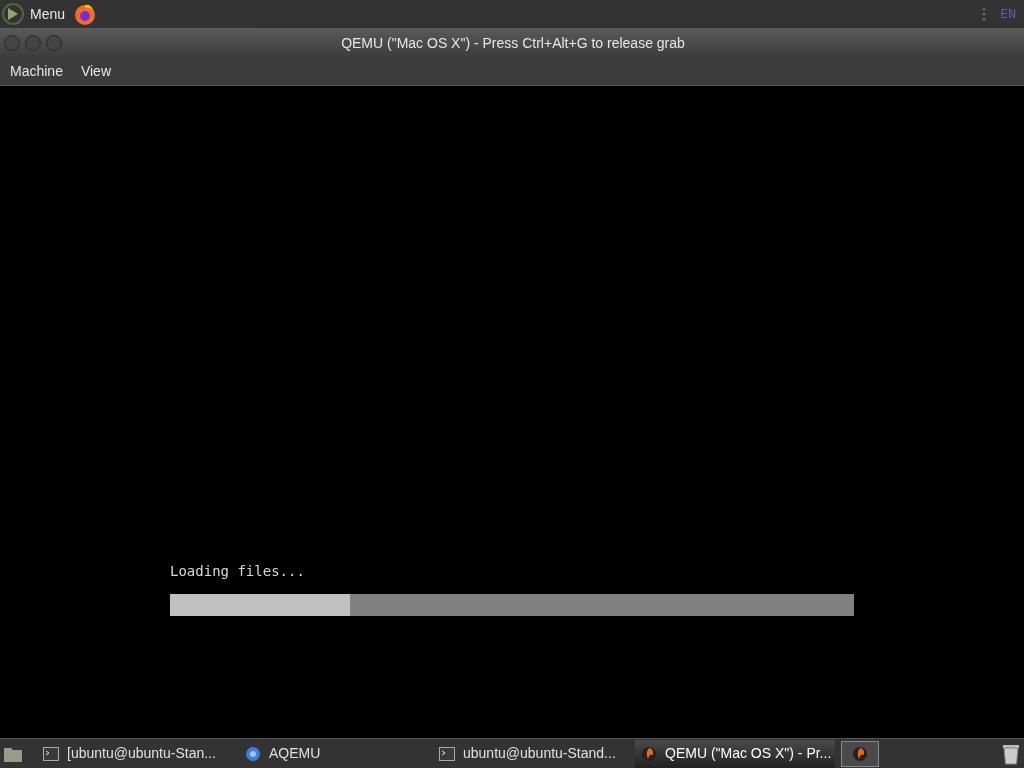  What do you see at coordinates (48, 14) in the screenshot?
I see `menu-button: Menu` at bounding box center [48, 14].